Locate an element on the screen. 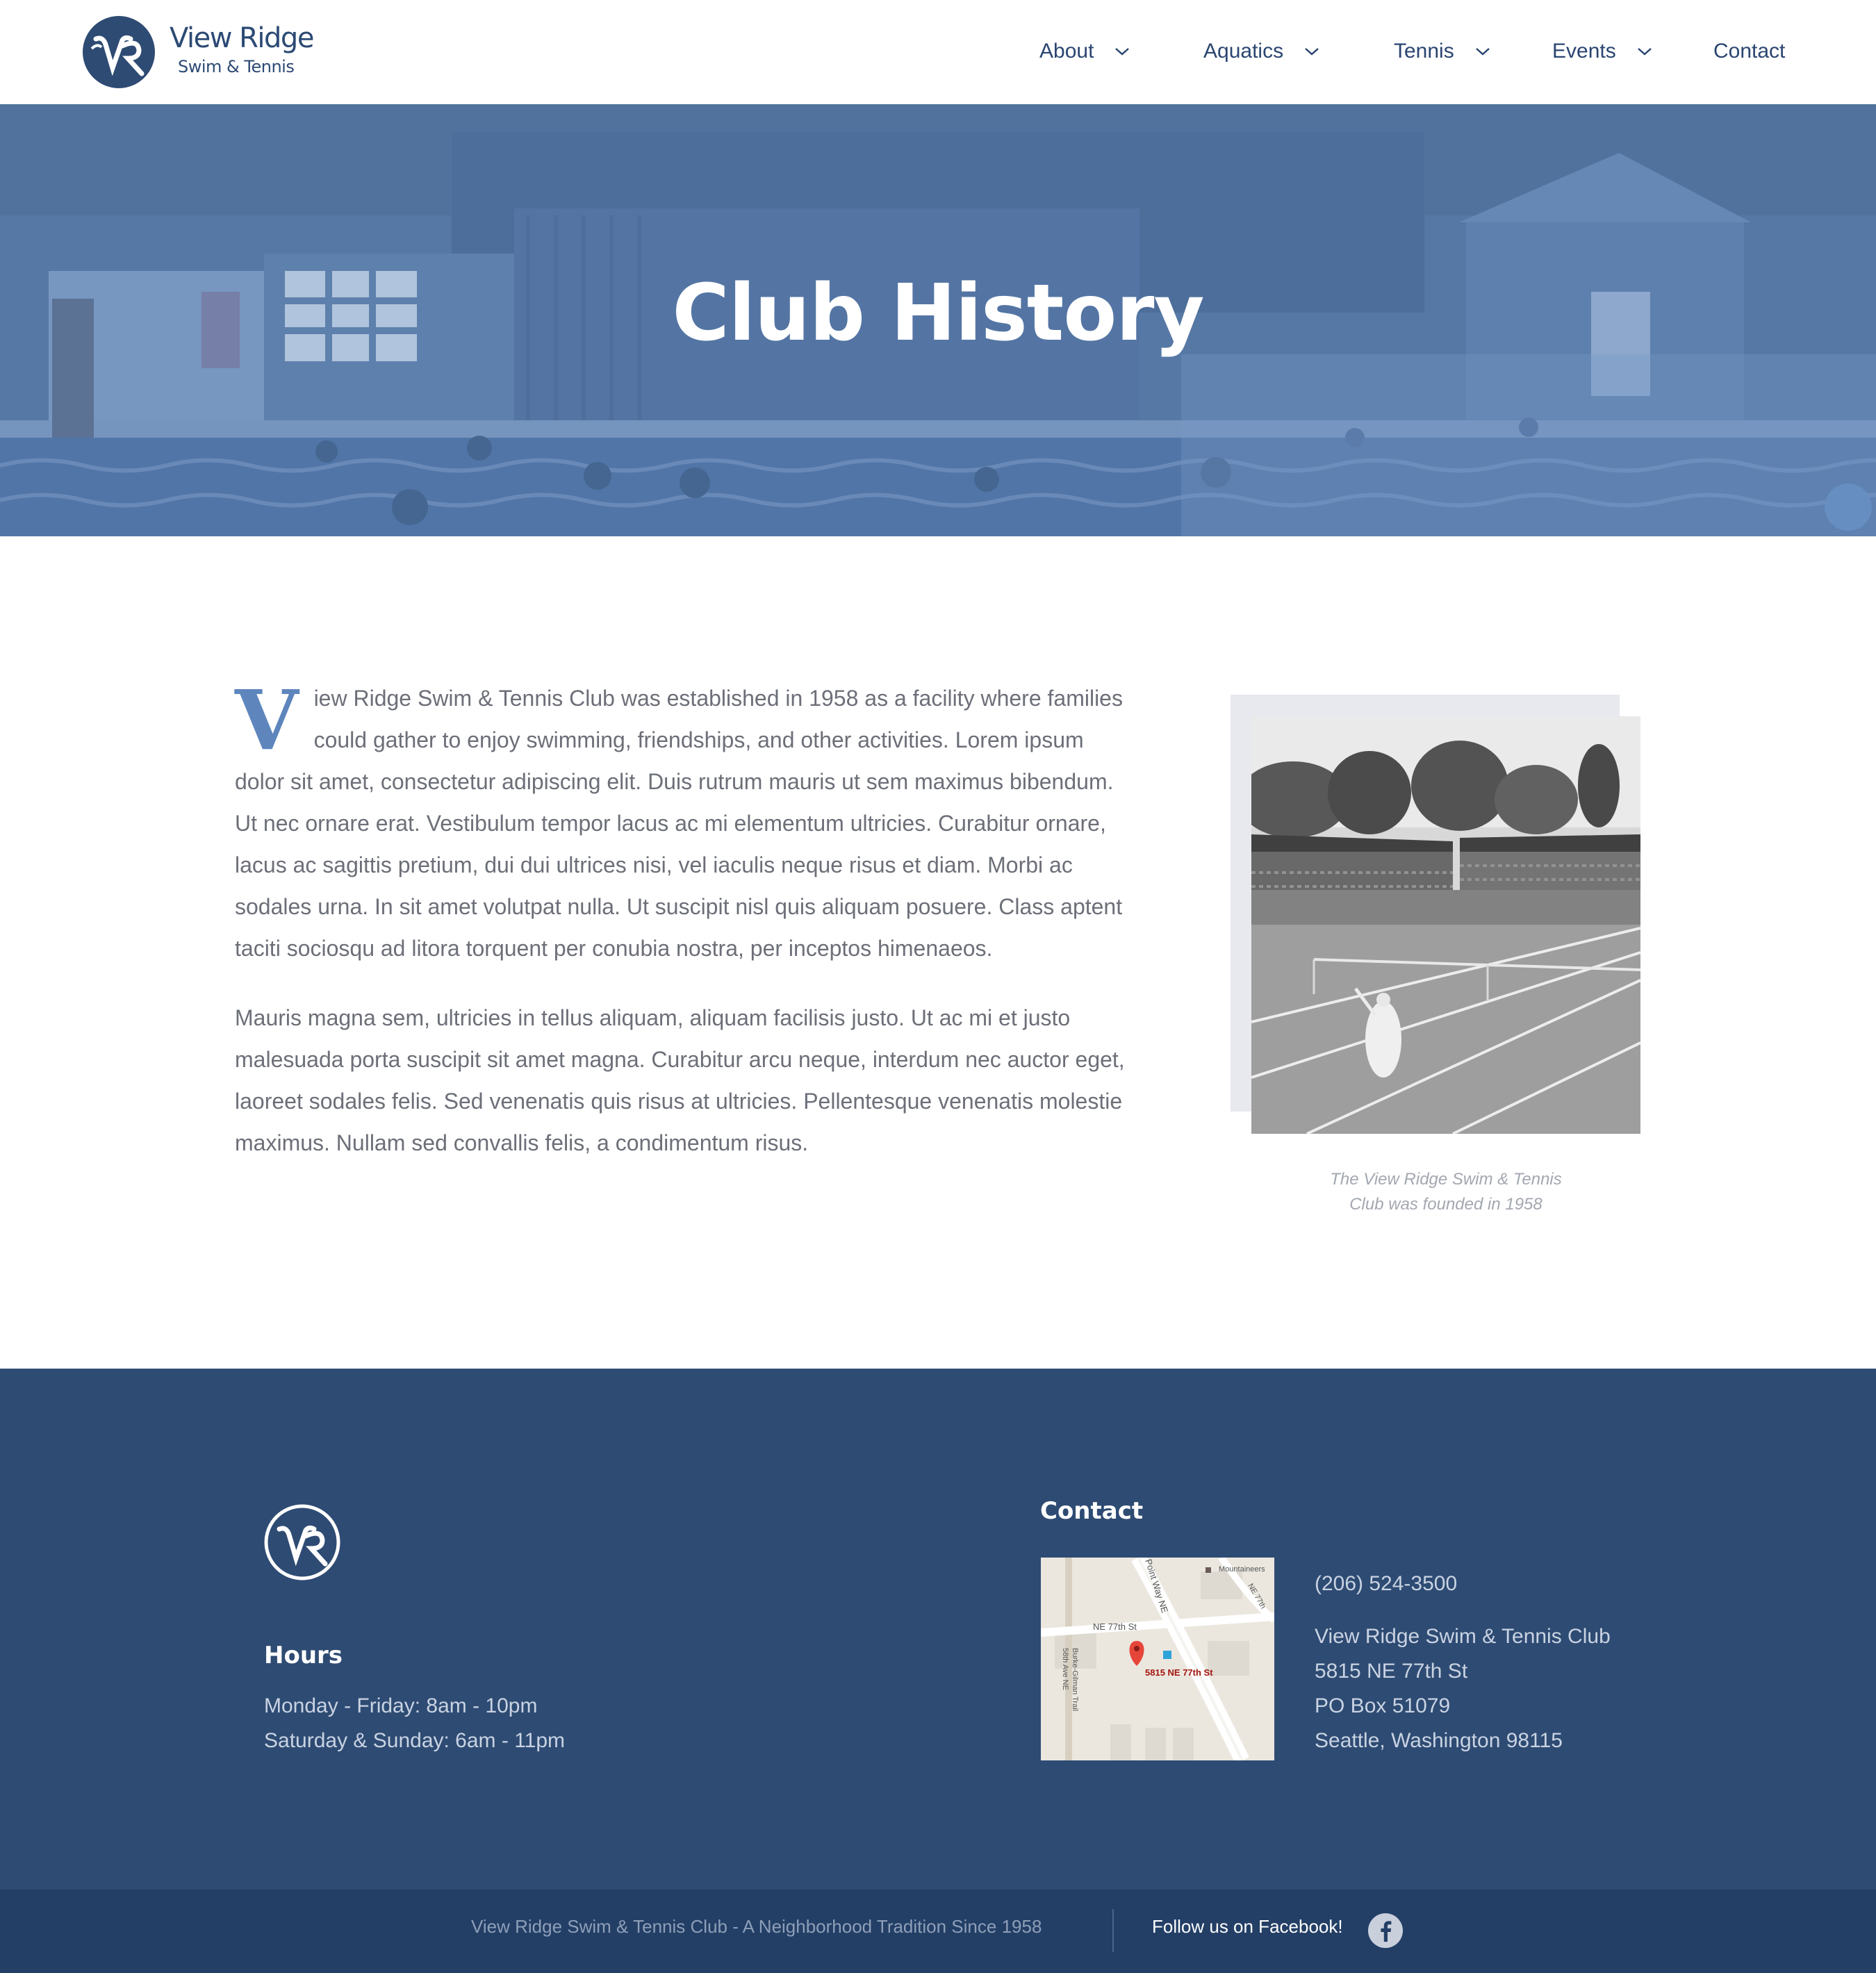 The image size is (1876, 1973). hours-weekday: Monday - Friday: 8am - 10pm is located at coordinates (401, 1705).